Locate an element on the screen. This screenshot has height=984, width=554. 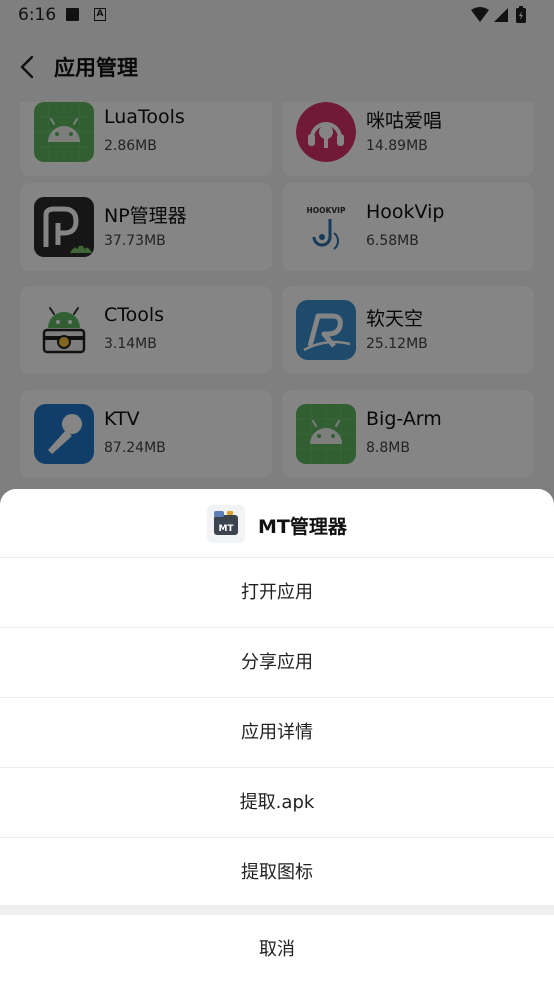
share-app-button: 分享应用 is located at coordinates (277, 663).